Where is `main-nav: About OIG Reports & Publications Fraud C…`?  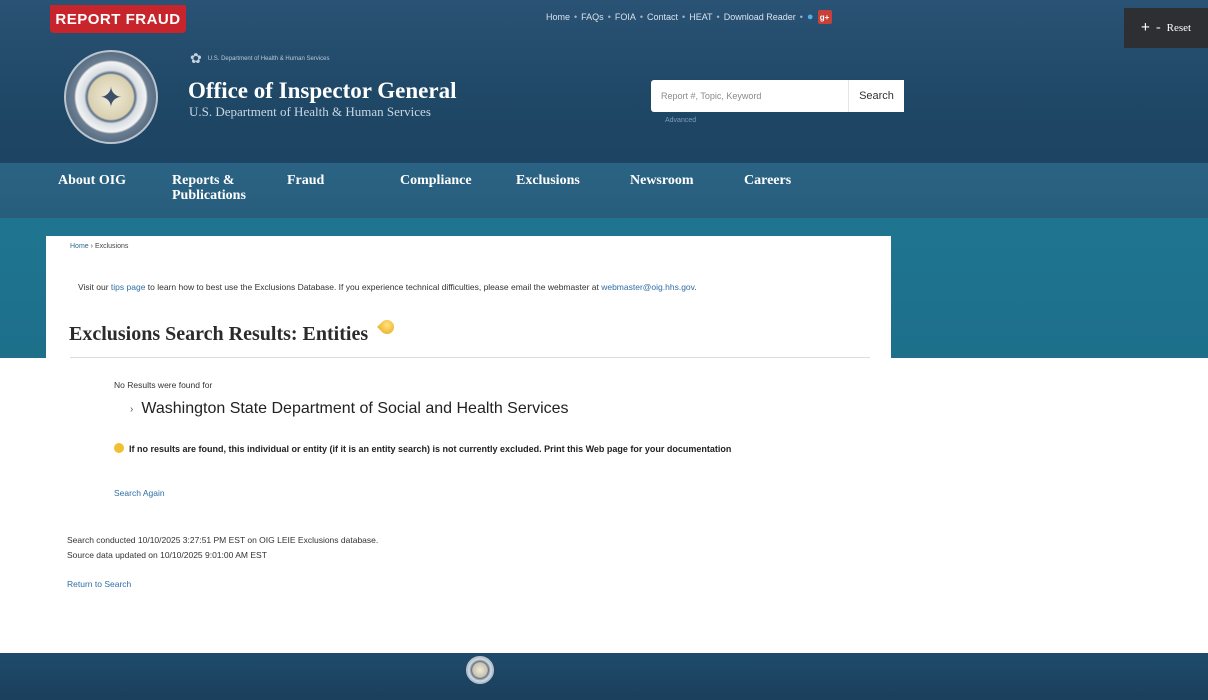
main-nav: About OIG Reports & Publications Fraud C… is located at coordinates (604, 190).